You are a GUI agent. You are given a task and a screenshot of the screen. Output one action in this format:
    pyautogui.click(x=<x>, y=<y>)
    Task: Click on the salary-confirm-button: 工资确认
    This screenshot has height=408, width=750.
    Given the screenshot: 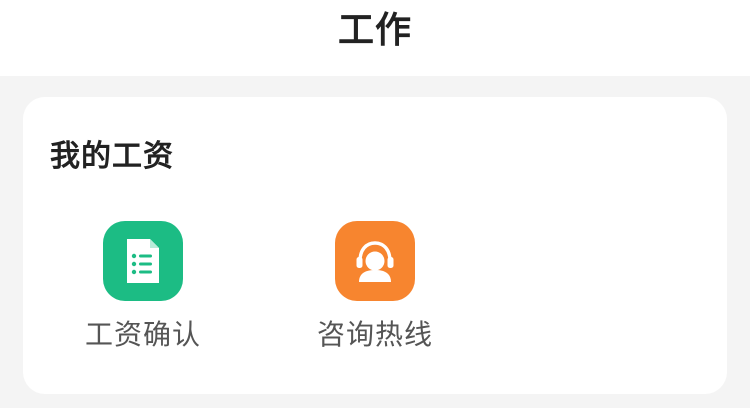 What is the action you would take?
    pyautogui.click(x=160, y=291)
    